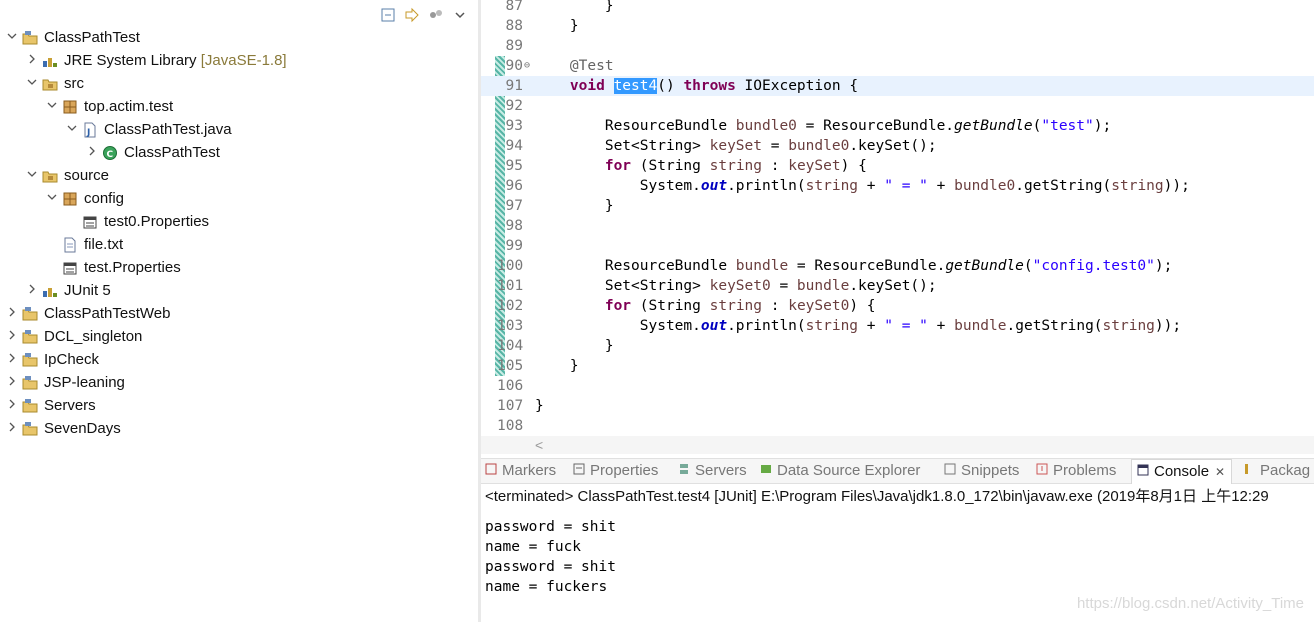 This screenshot has width=1314, height=623. I want to click on code-line: 108, so click(897, 426).